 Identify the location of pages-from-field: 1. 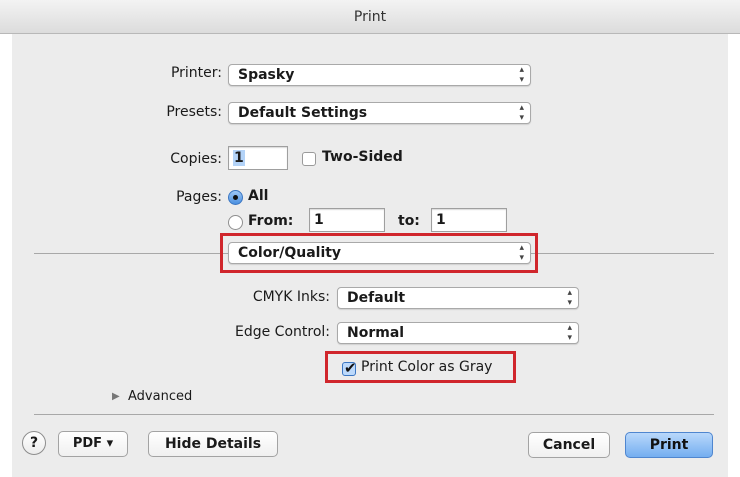
(347, 220).